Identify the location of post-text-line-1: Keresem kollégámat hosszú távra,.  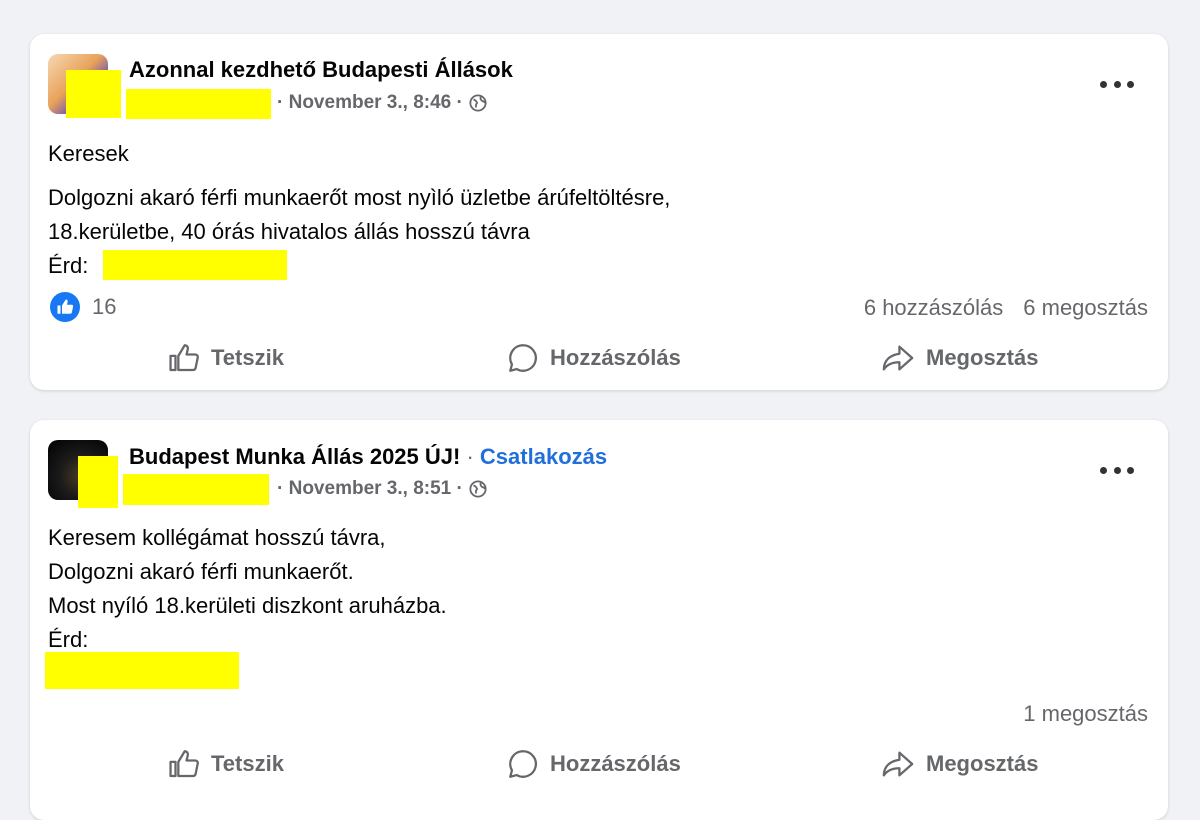
(217, 537).